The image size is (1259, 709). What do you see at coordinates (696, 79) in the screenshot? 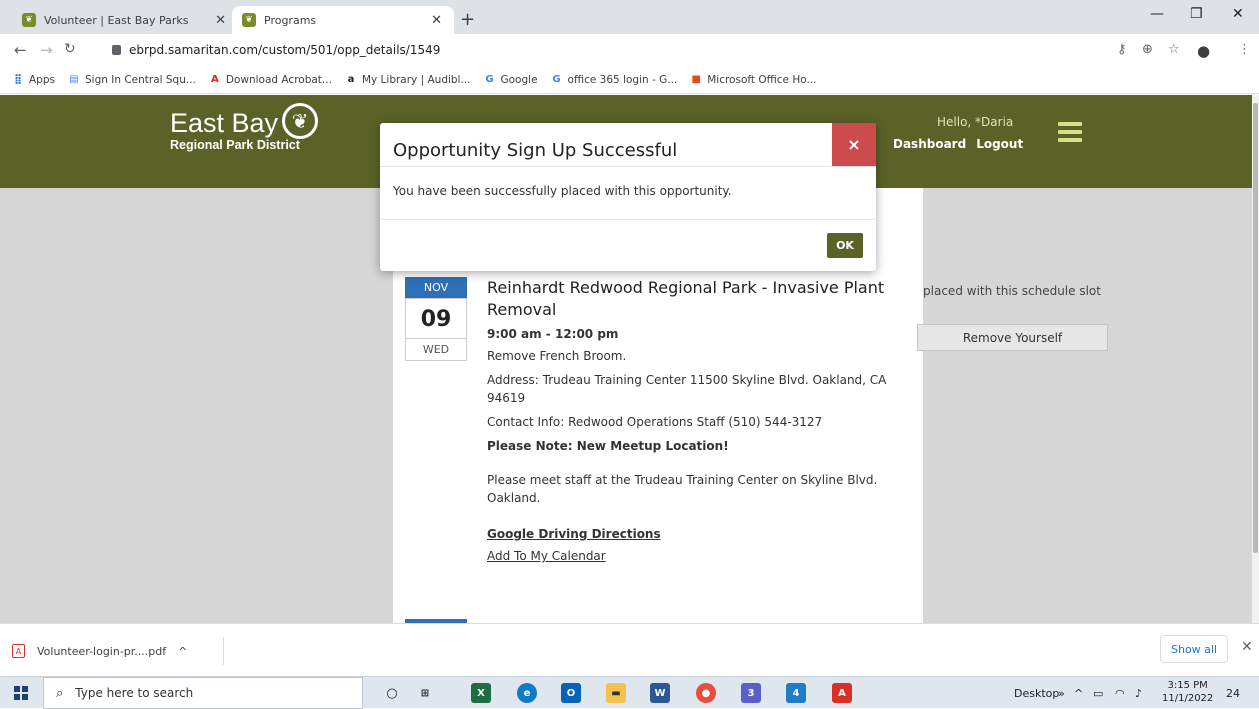
I see `office-icon: ■` at bounding box center [696, 79].